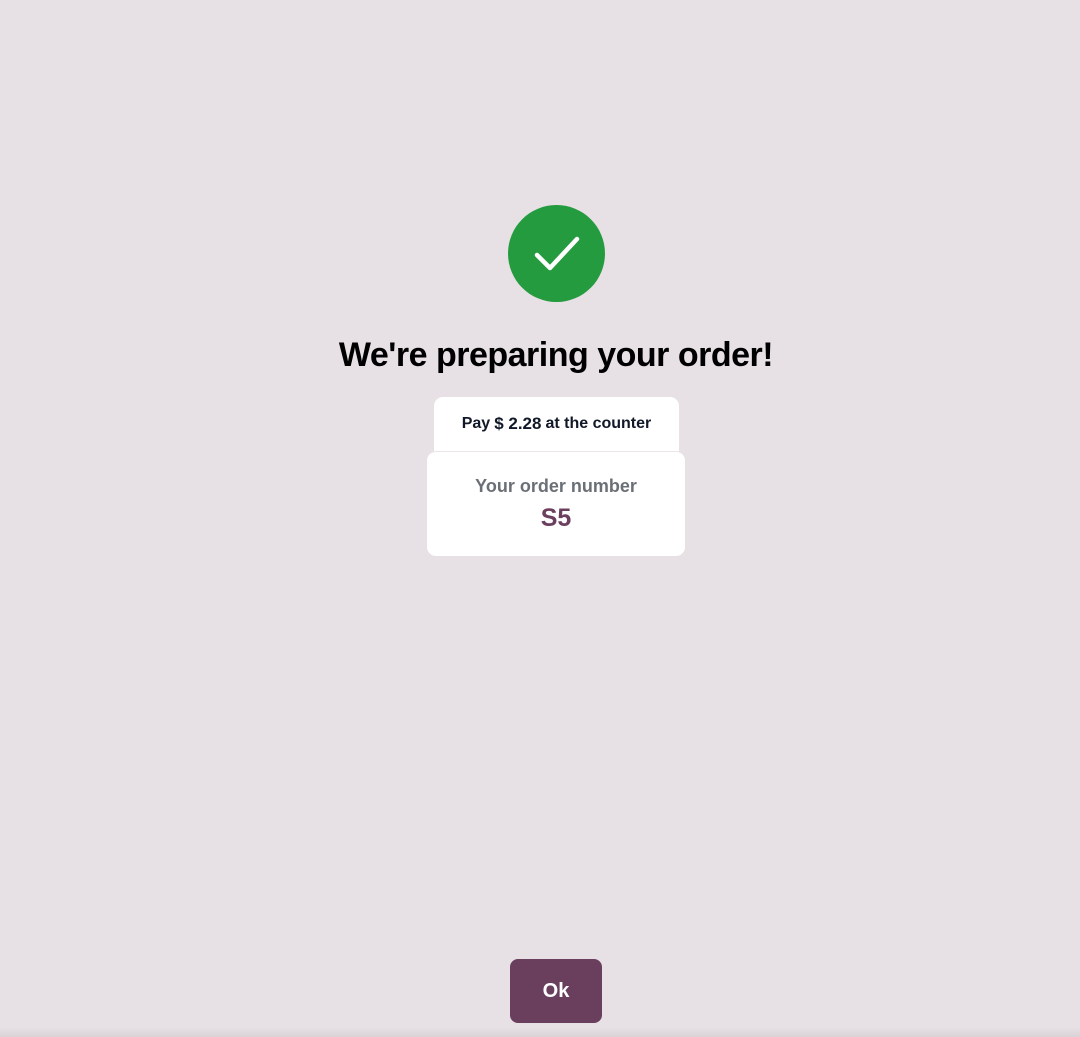 This screenshot has height=1037, width=1080. I want to click on success-checkmark-icon, so click(556, 253).